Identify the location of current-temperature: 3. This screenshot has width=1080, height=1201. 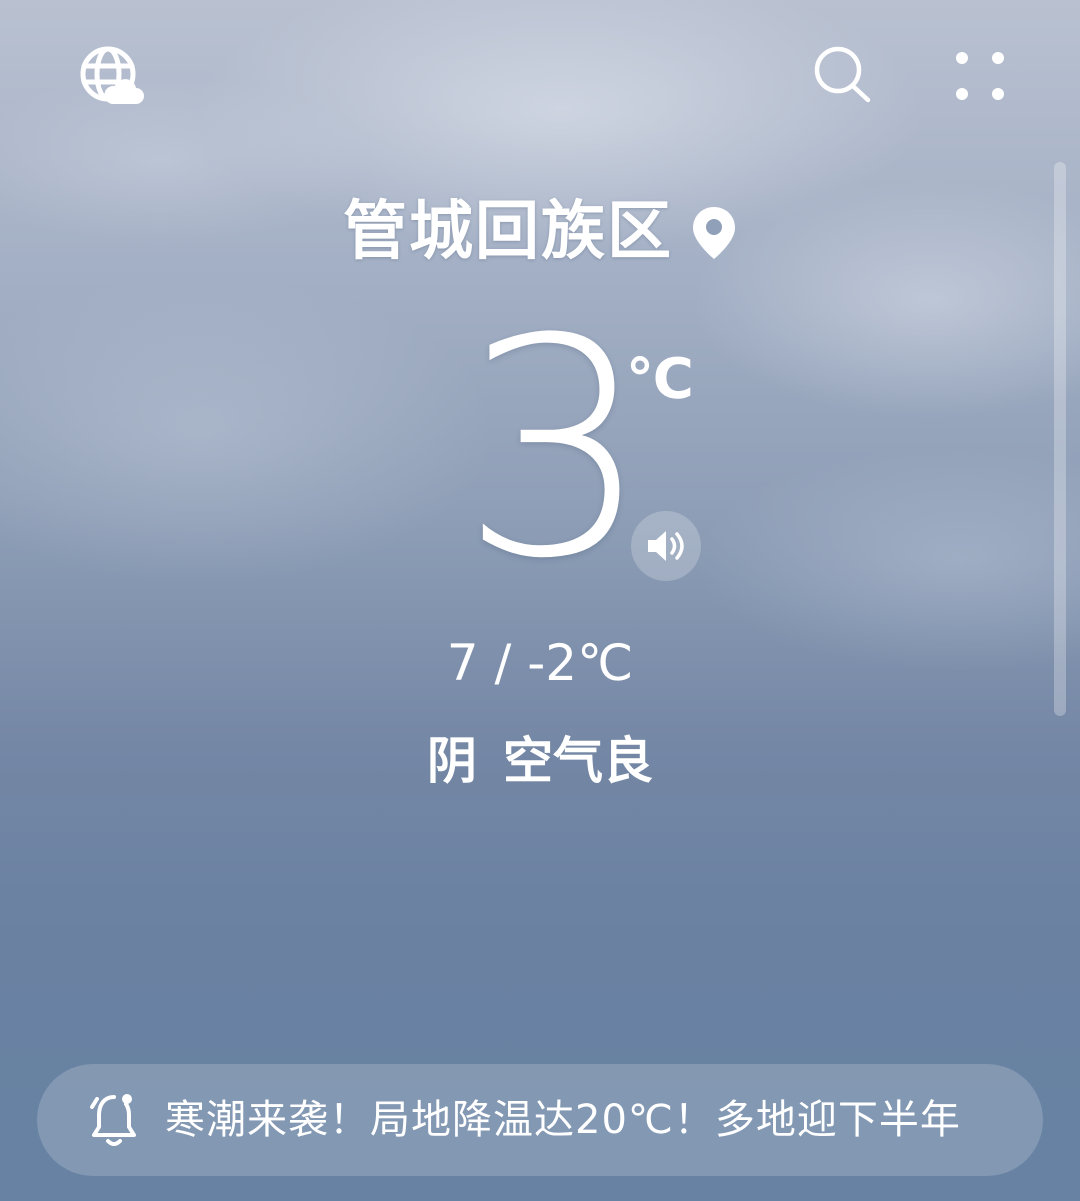
(555, 449).